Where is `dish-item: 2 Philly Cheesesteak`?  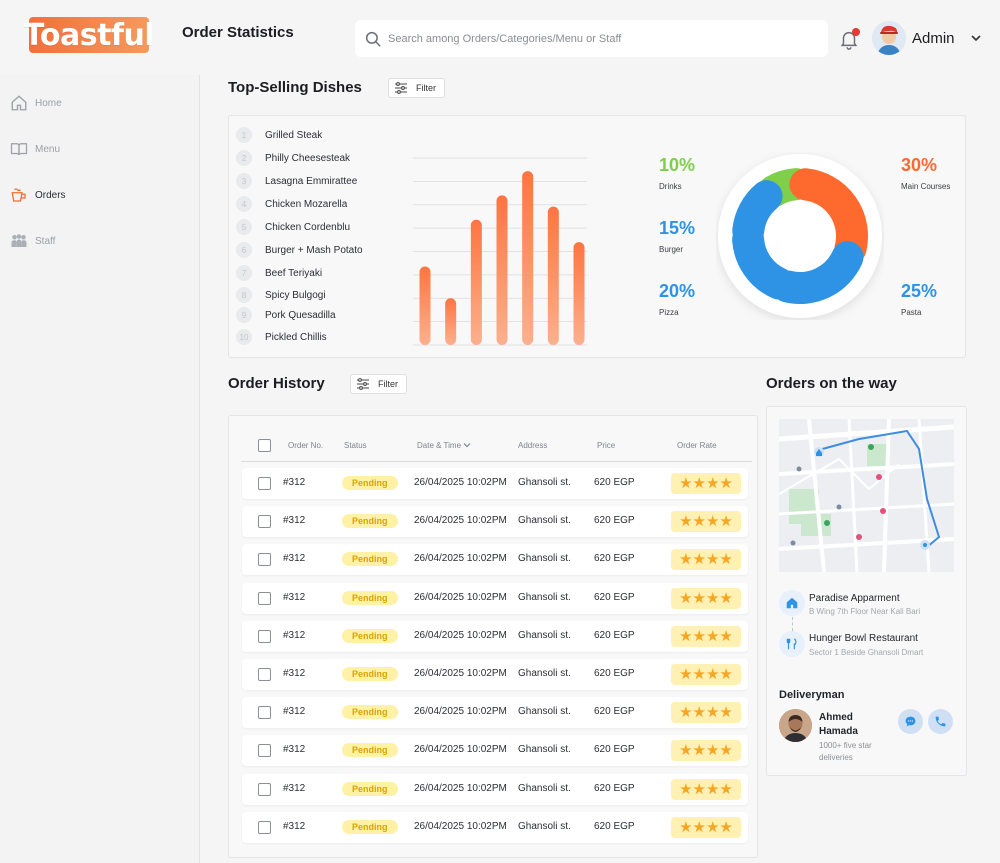 dish-item: 2 Philly Cheesesteak is located at coordinates (293, 158).